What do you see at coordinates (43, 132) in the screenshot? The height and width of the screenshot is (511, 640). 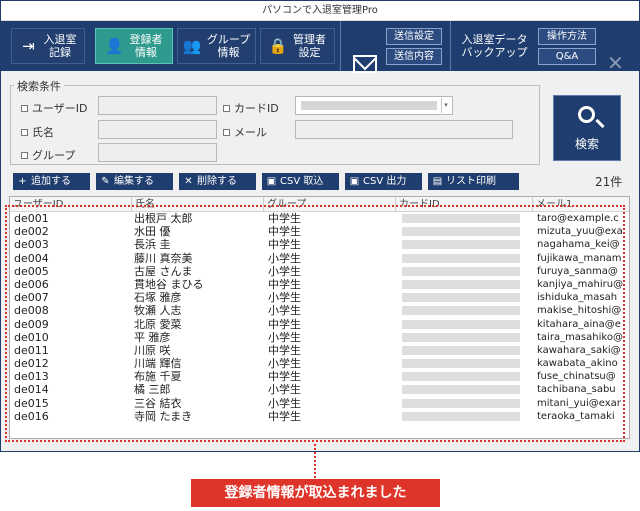 I see `name-label: 氏名` at bounding box center [43, 132].